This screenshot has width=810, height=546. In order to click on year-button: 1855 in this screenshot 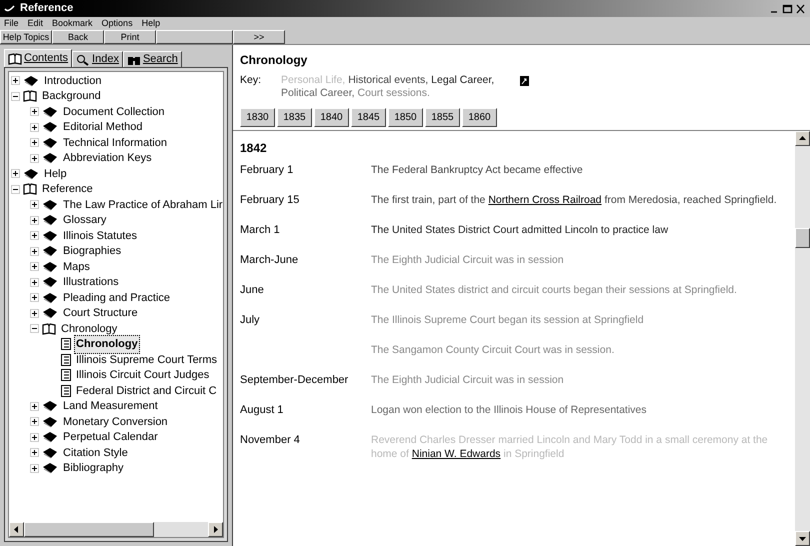, I will do `click(442, 117)`.